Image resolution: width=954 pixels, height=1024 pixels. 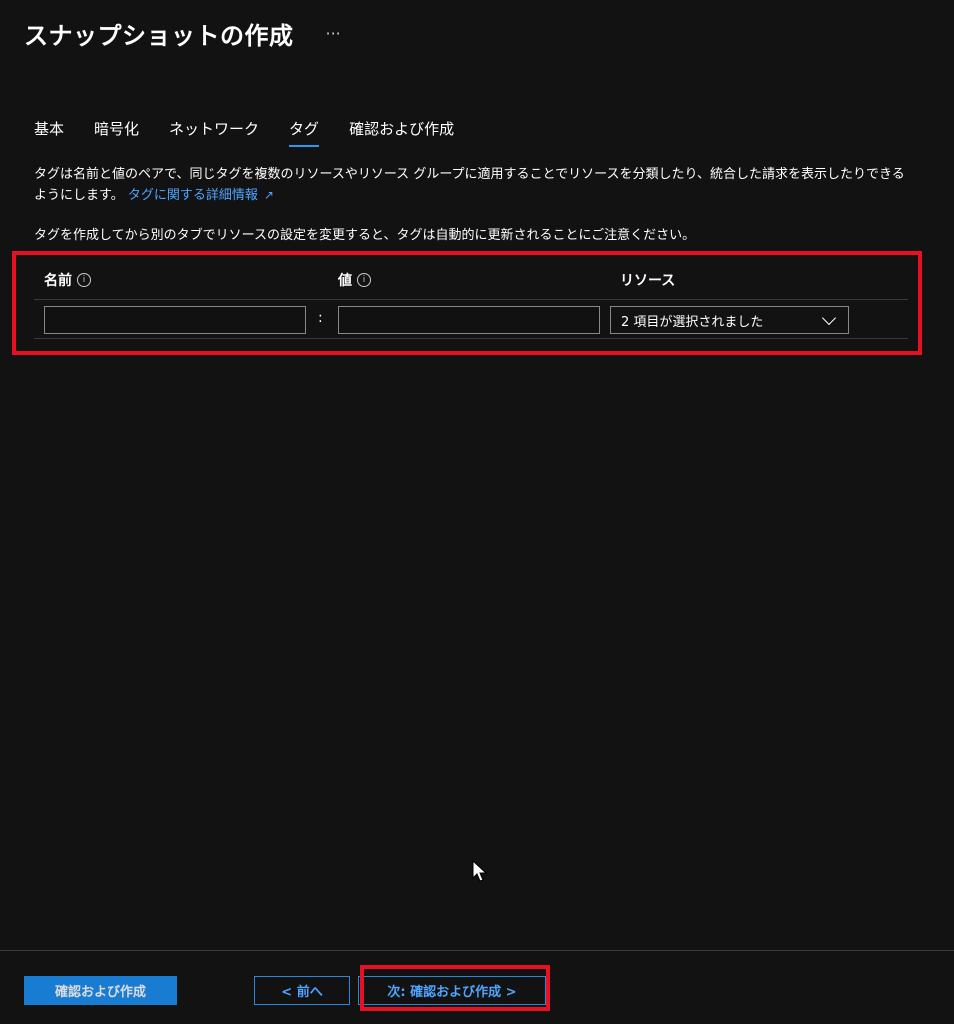 I want to click on column-value-label: 値, so click(x=345, y=281).